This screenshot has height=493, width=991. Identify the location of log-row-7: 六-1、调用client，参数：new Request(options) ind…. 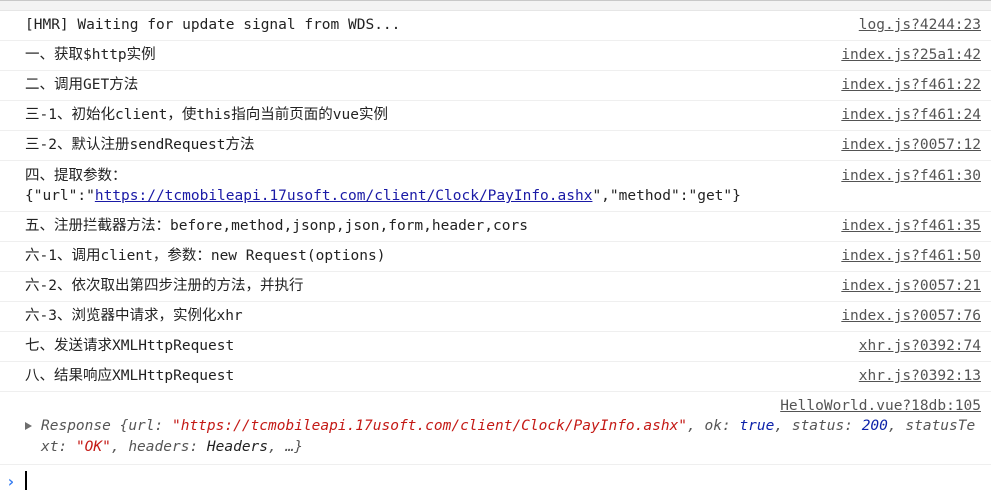
(495, 257).